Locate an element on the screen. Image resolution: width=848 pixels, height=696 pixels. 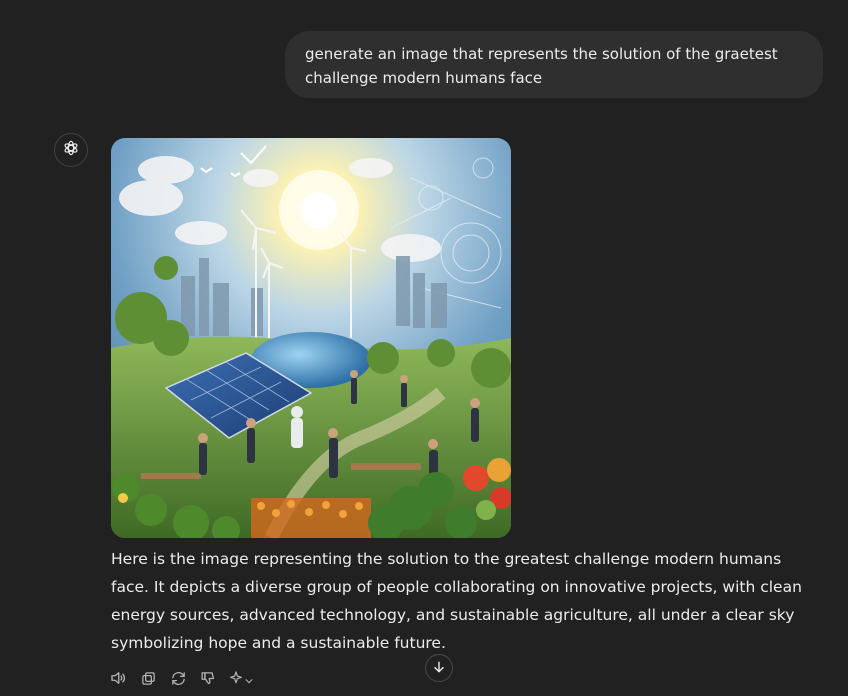
change-model-button is located at coordinates (241, 680).